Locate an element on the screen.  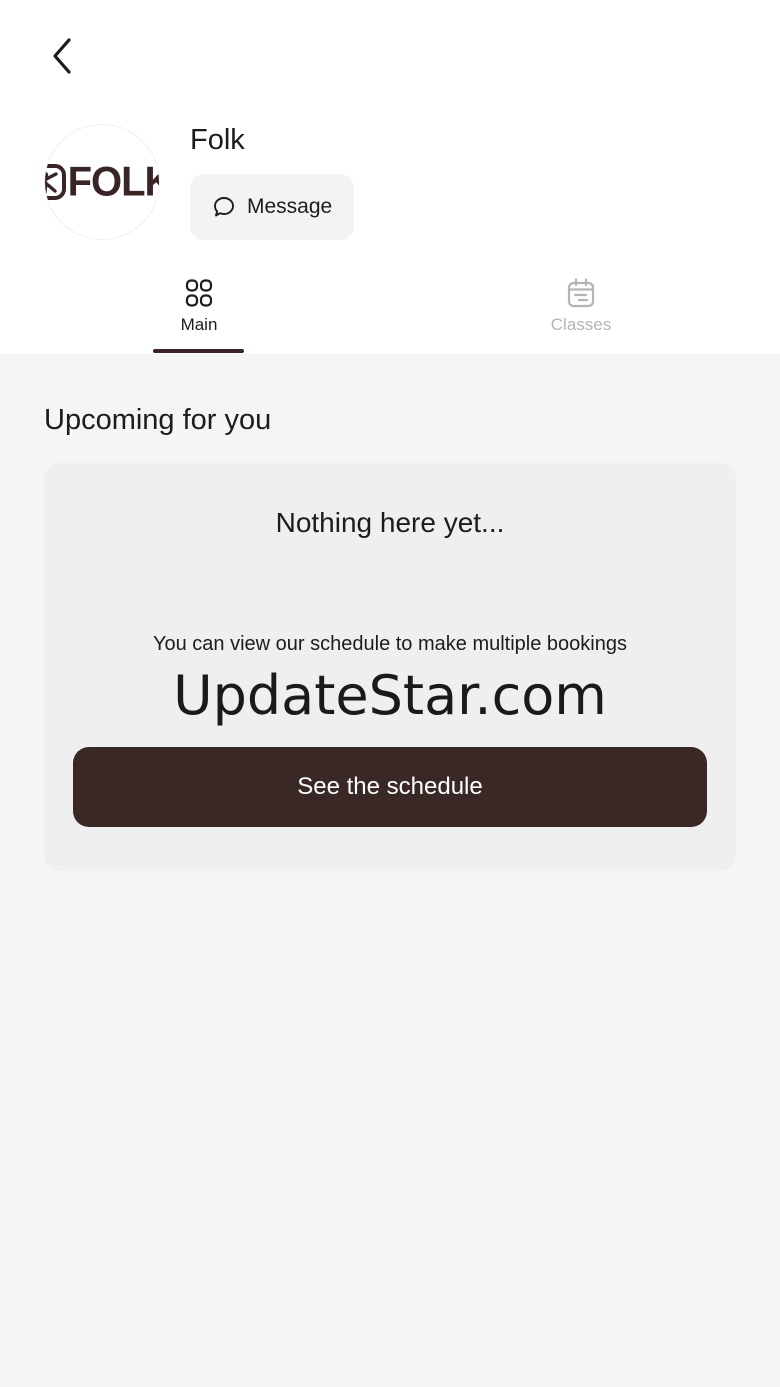
tab-classes: Classes is located at coordinates (581, 313).